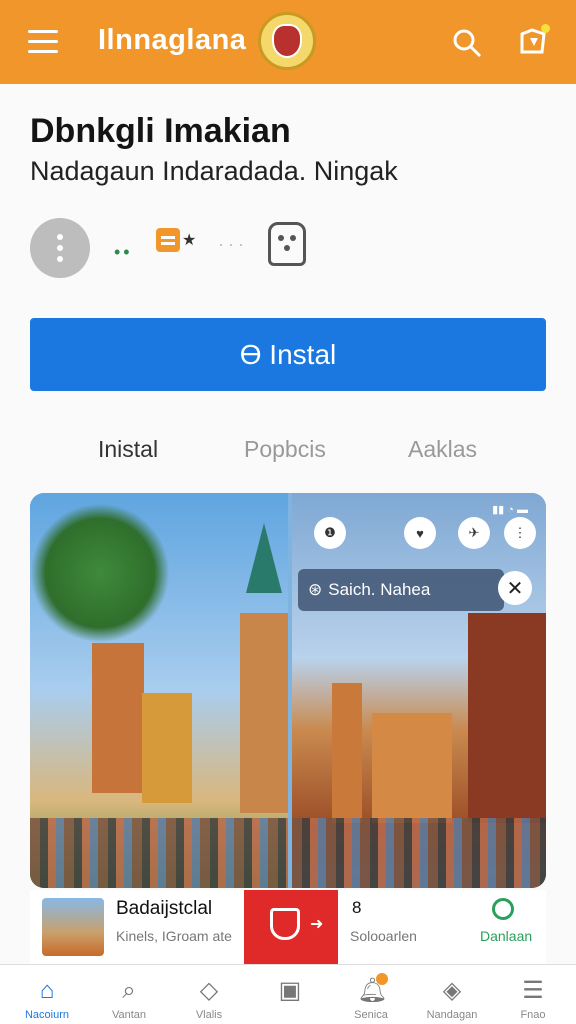 This screenshot has width=576, height=1024. I want to click on church-spire-shape, so click(264, 558).